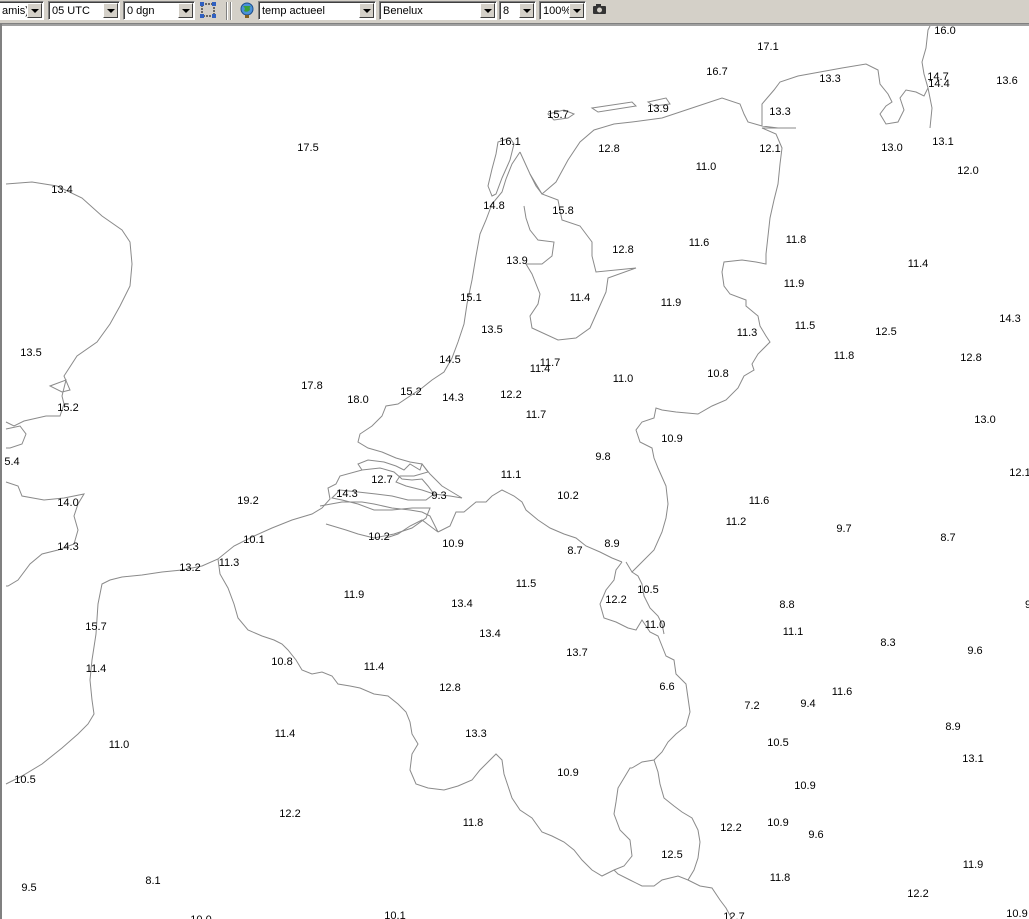 The width and height of the screenshot is (1029, 919). I want to click on station-temperature-label: 12.7, so click(381, 480).